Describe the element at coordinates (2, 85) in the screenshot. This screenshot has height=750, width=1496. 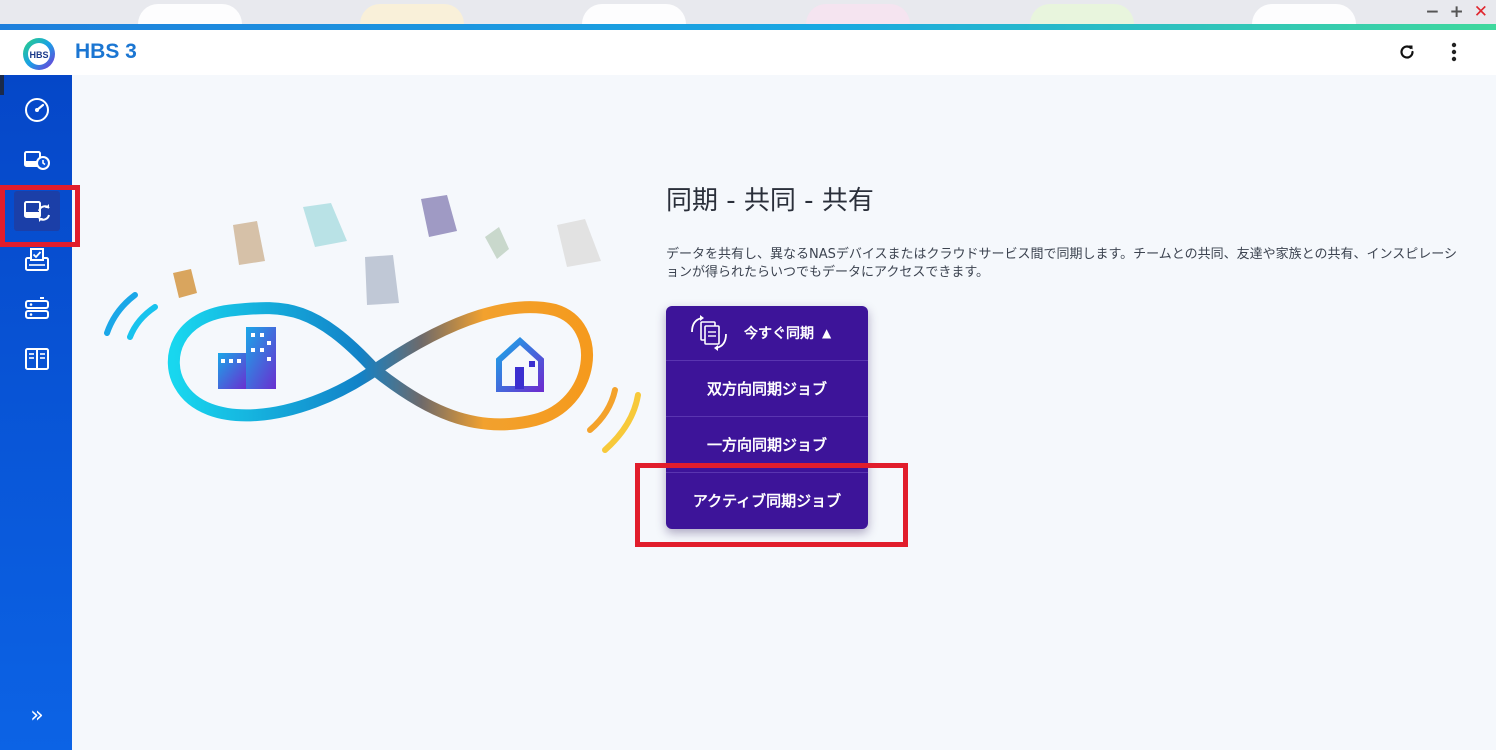
I see `sidebar-edge` at that location.